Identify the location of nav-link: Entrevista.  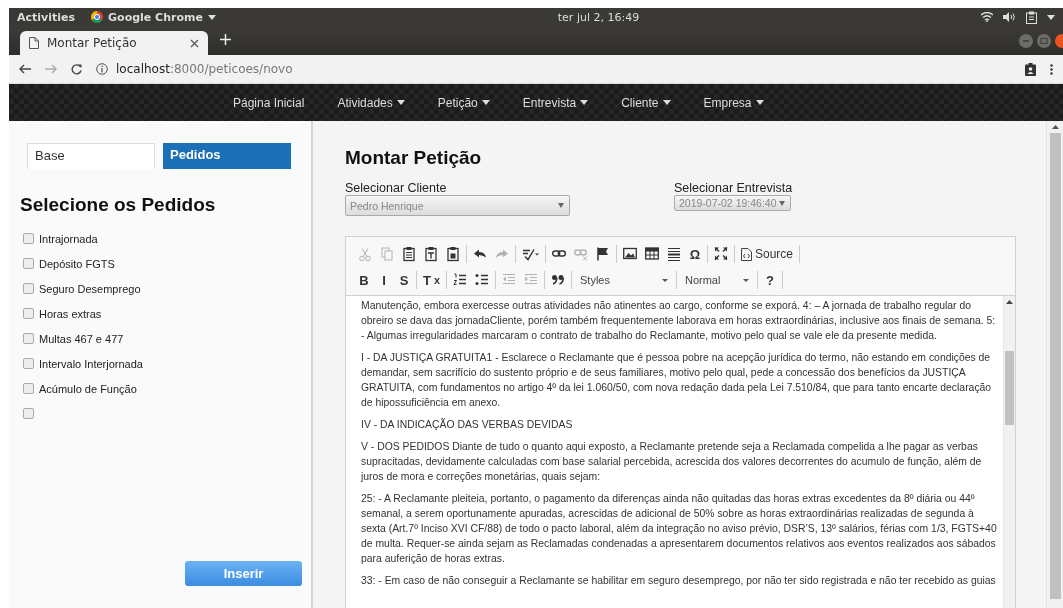
(555, 102).